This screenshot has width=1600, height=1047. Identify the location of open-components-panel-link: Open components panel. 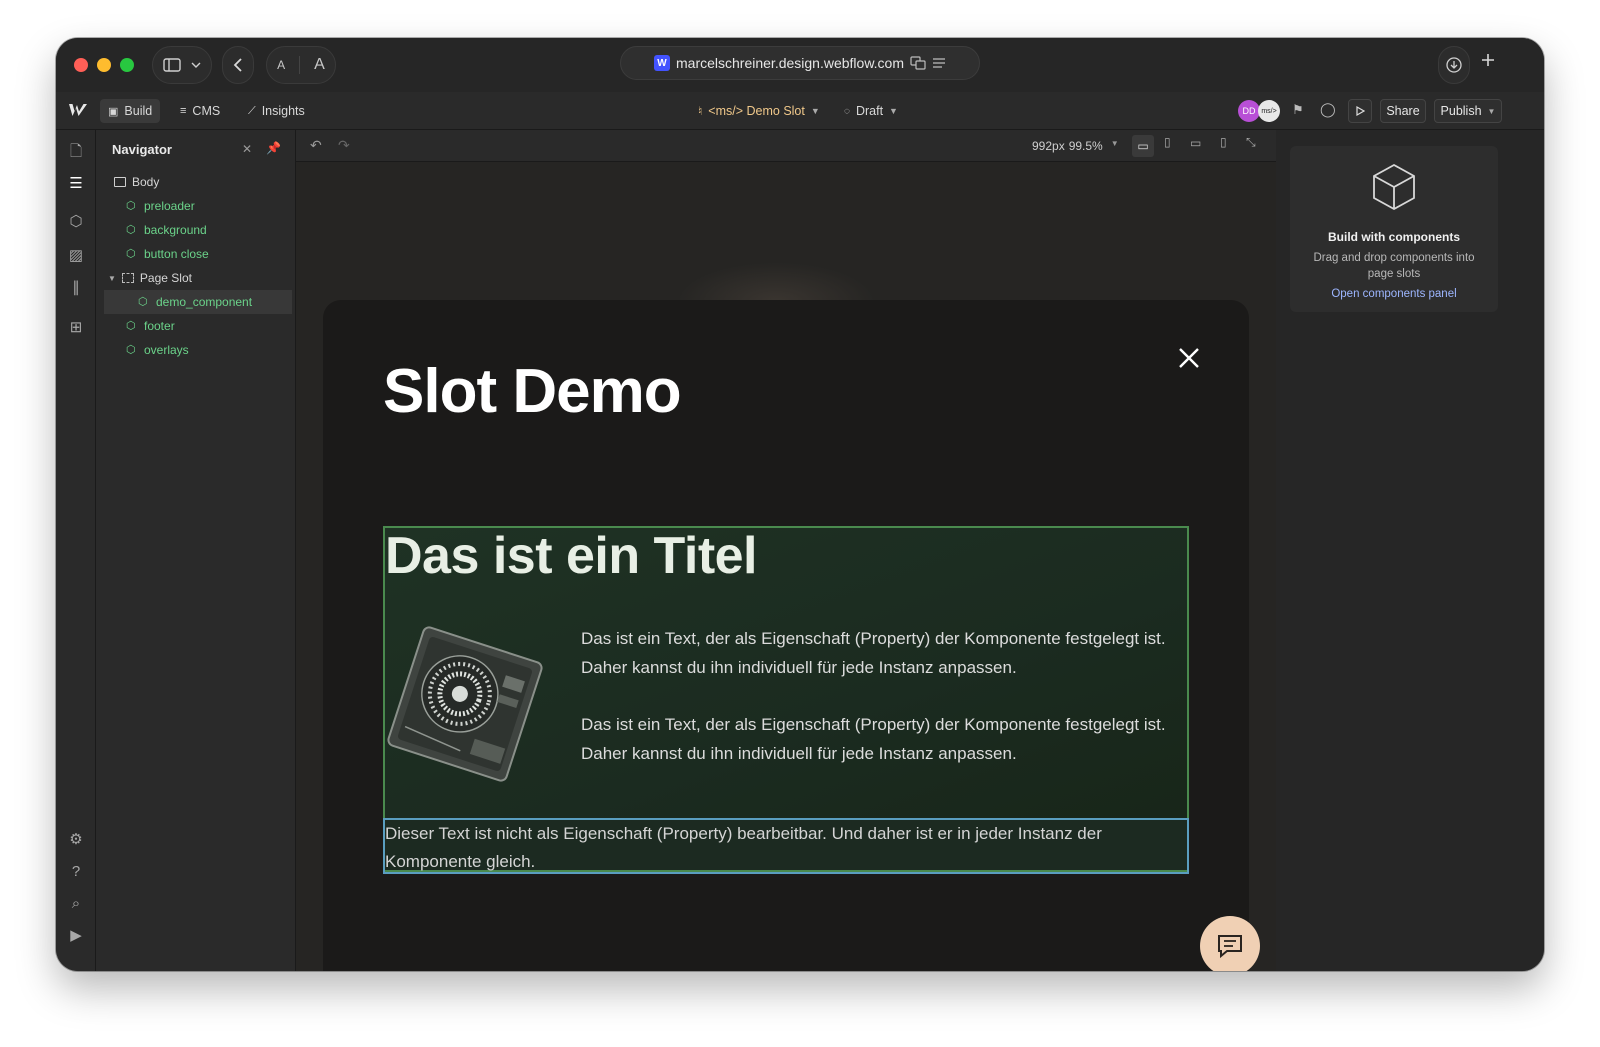
(1394, 294).